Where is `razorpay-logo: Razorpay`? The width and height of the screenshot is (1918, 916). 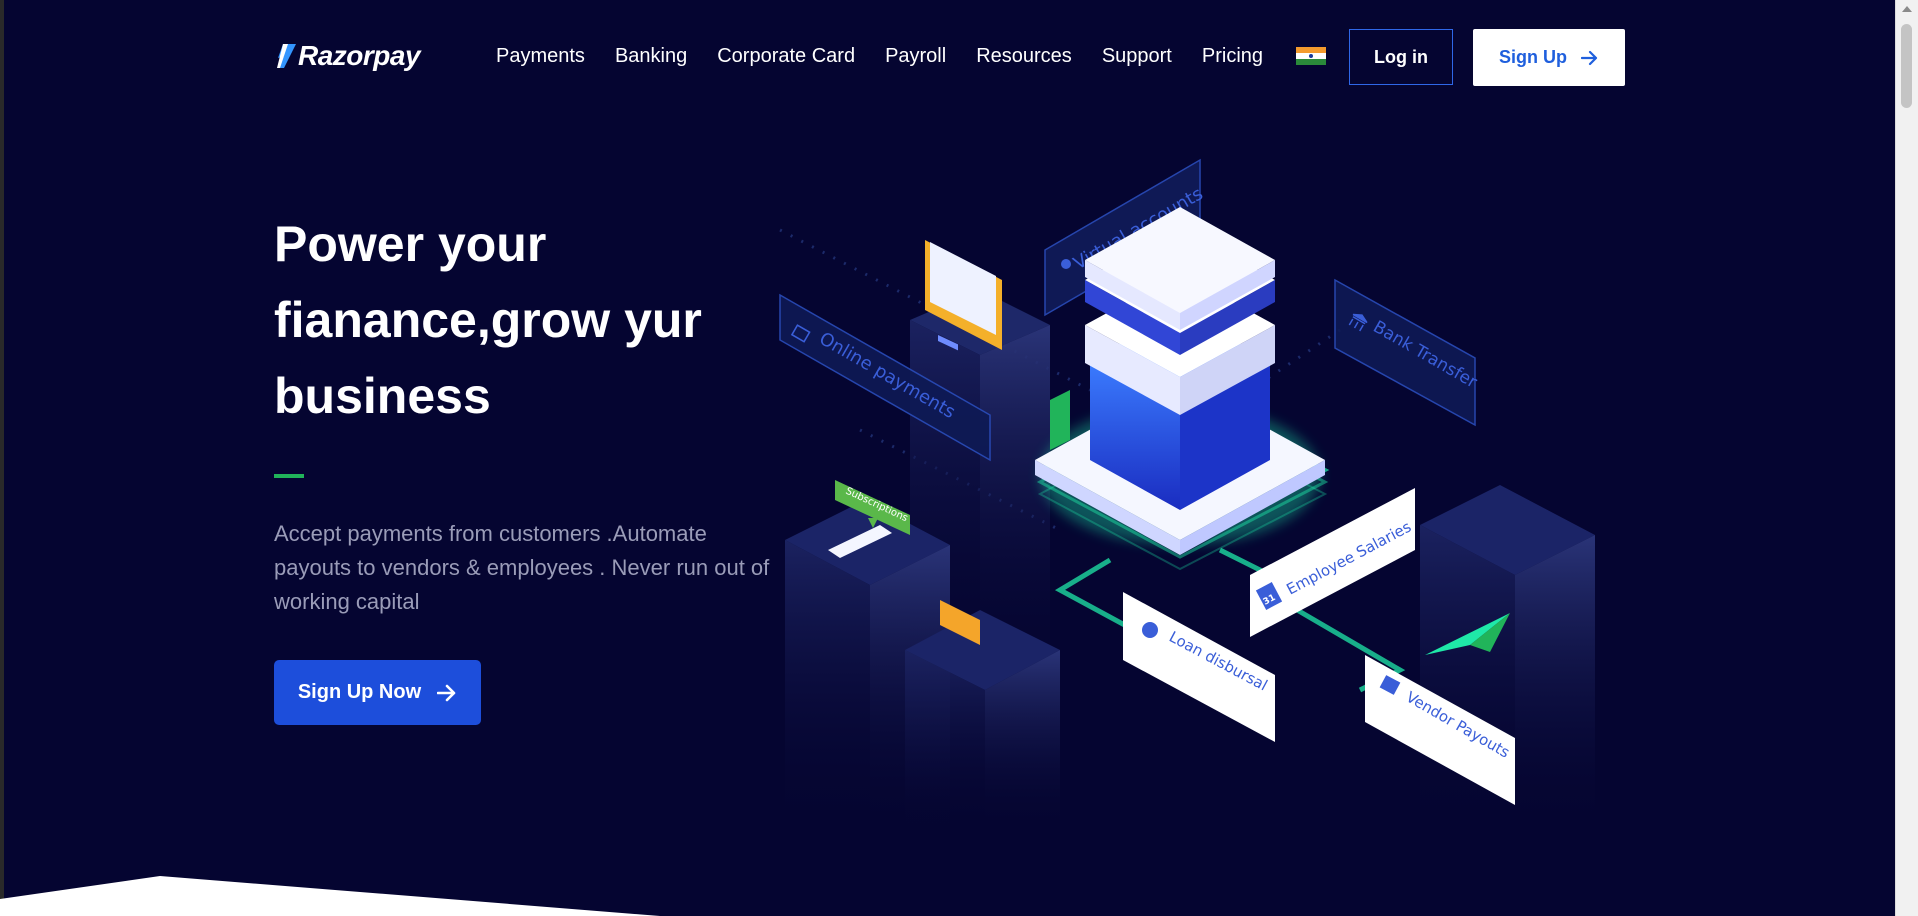 razorpay-logo: Razorpay is located at coordinates (347, 56).